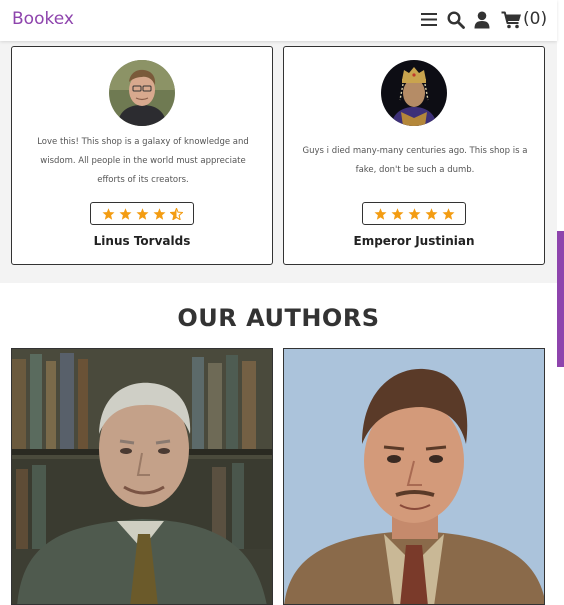 The image size is (564, 605). Describe the element at coordinates (482, 20) in the screenshot. I see `user-icon` at that location.